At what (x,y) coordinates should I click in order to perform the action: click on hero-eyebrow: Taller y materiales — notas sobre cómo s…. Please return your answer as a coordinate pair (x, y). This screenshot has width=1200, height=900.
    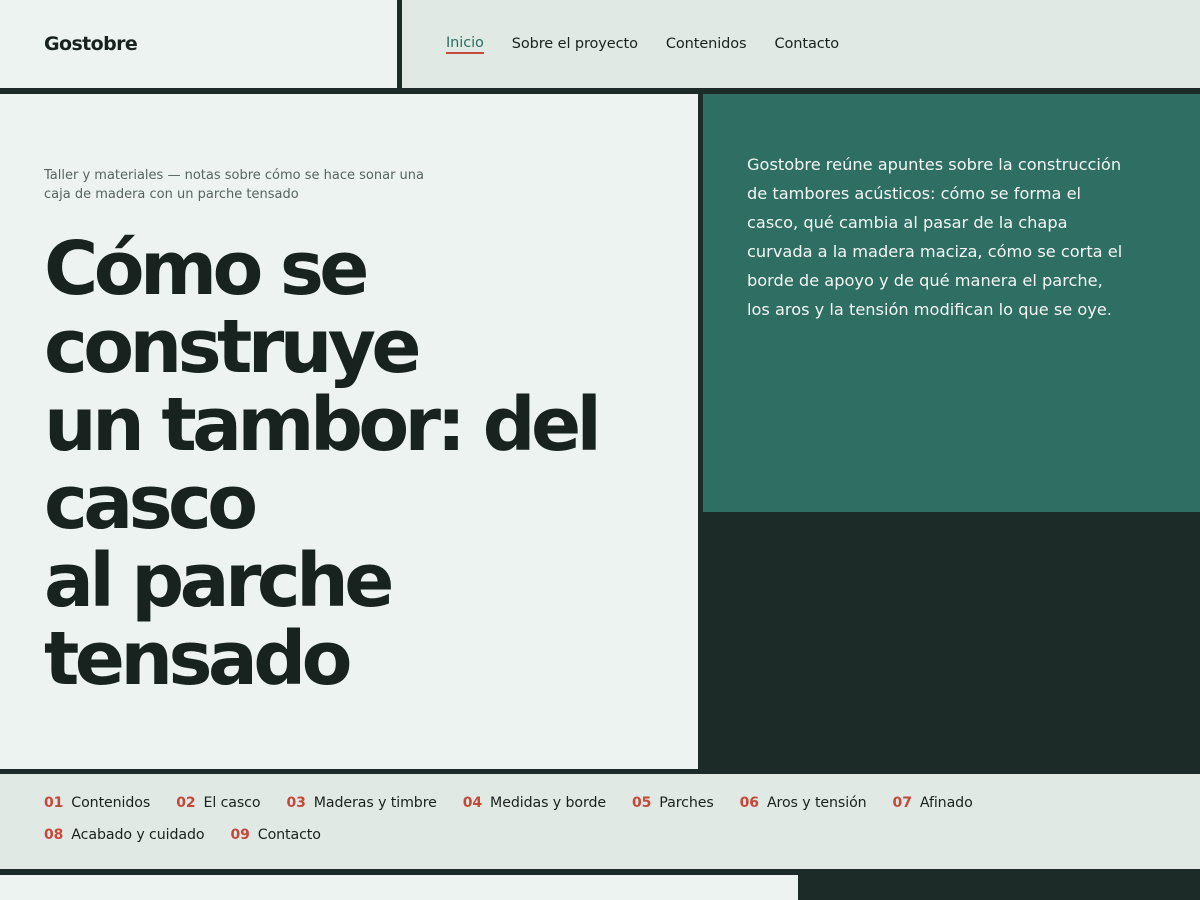
    Looking at the image, I should click on (234, 185).